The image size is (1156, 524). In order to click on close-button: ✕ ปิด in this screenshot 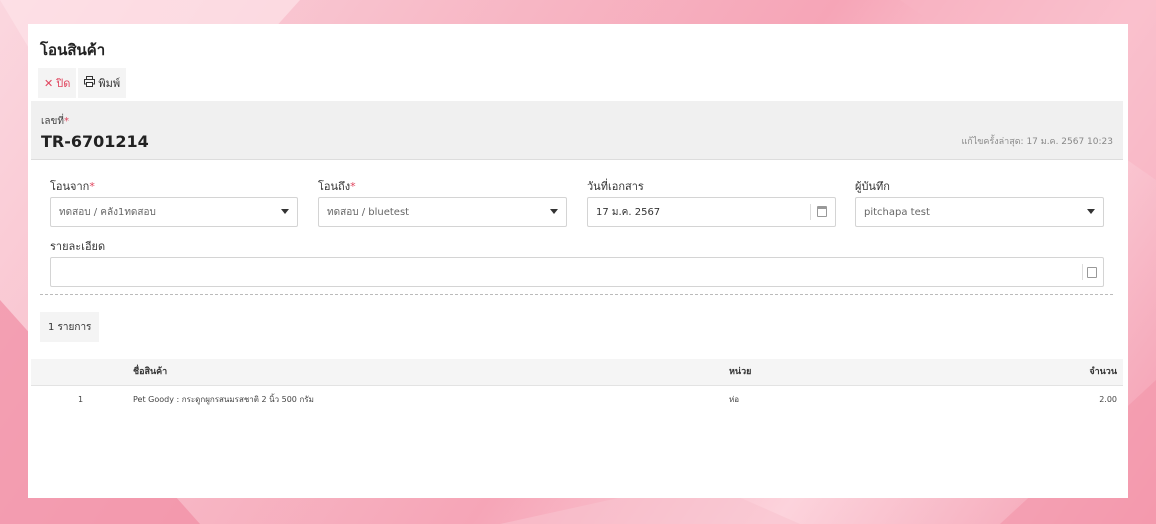, I will do `click(57, 83)`.